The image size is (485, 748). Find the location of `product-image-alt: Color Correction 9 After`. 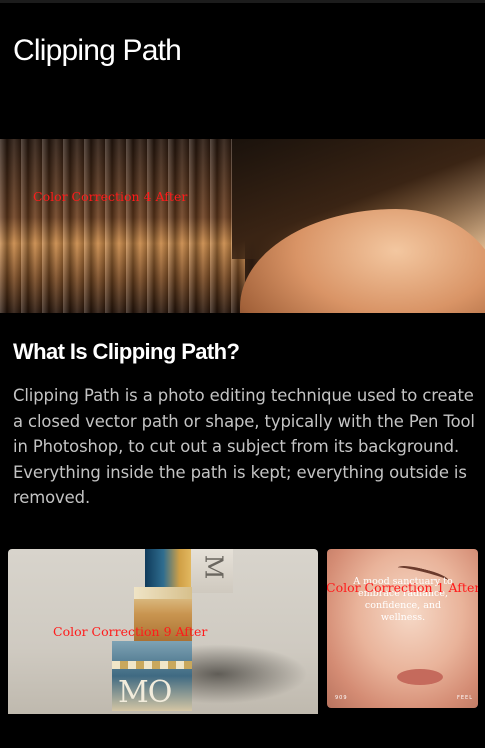

product-image-alt: Color Correction 9 After is located at coordinates (130, 631).